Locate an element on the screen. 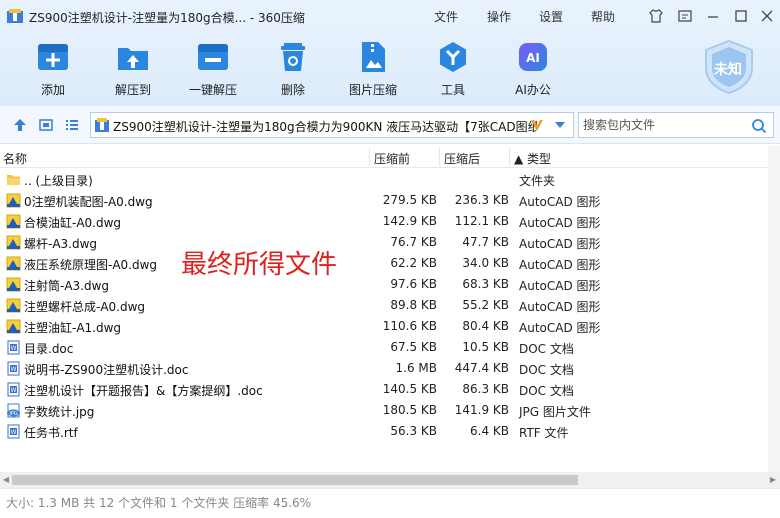 Image resolution: width=780 pixels, height=518 pixels. file-size-before: 279.5 KB is located at coordinates (409, 200).